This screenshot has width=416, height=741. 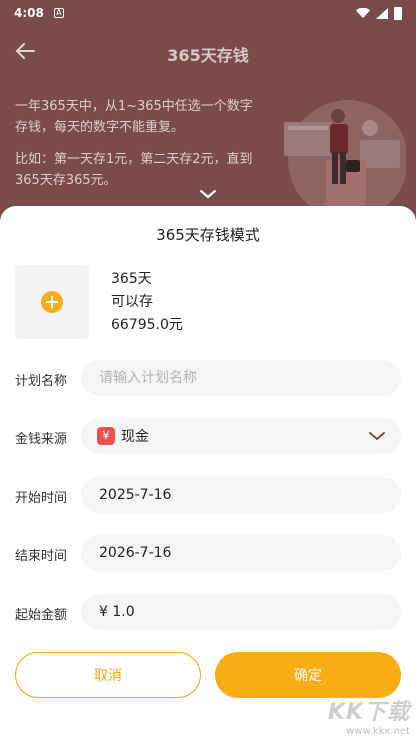 I want to click on plus-icon, so click(x=52, y=302).